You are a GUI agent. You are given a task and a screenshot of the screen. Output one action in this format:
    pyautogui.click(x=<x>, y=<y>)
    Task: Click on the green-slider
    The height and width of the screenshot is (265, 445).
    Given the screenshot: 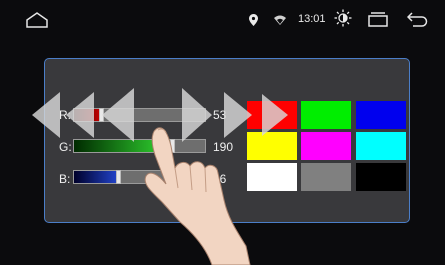 What is the action you would take?
    pyautogui.click(x=139, y=146)
    